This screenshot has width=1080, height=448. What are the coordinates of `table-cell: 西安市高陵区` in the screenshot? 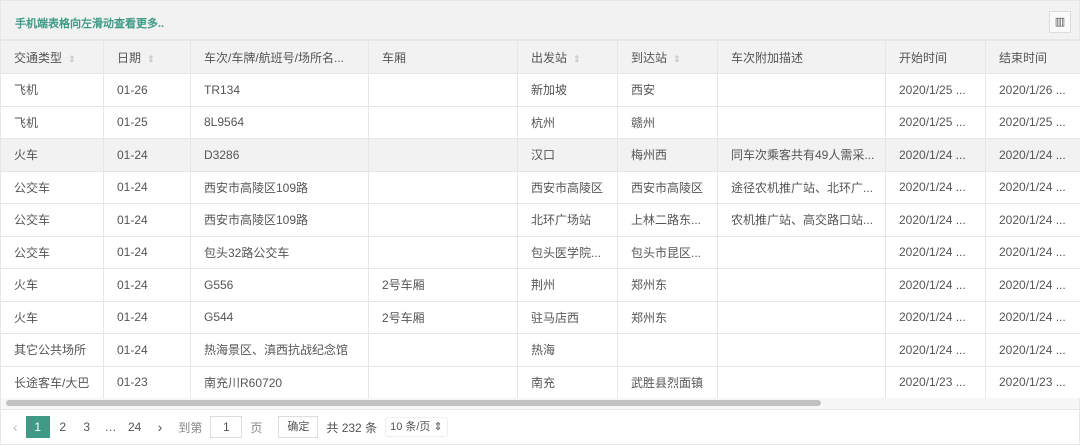 It's located at (667, 187).